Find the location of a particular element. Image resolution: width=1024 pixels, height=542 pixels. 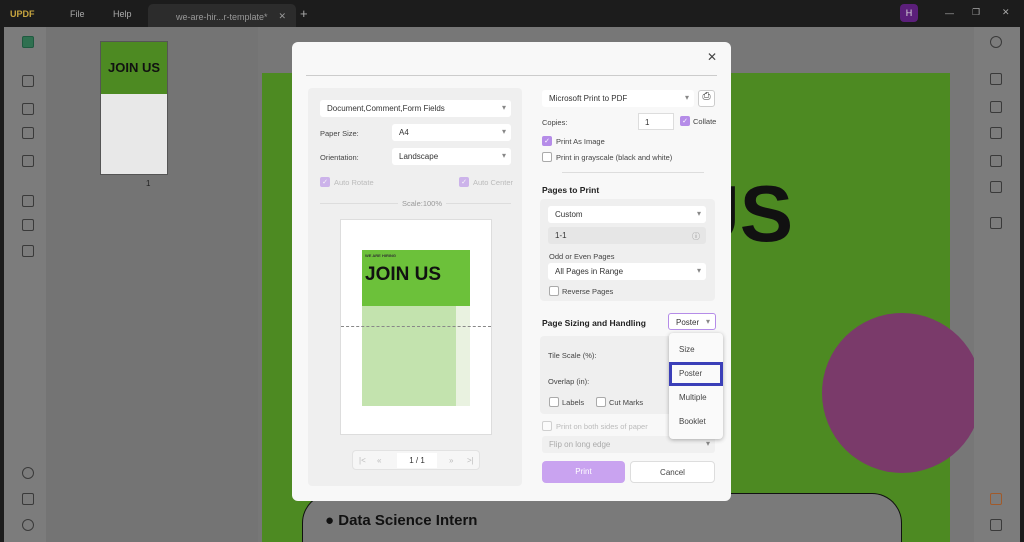

printer-properties-icon: ⎙ is located at coordinates (706, 98).